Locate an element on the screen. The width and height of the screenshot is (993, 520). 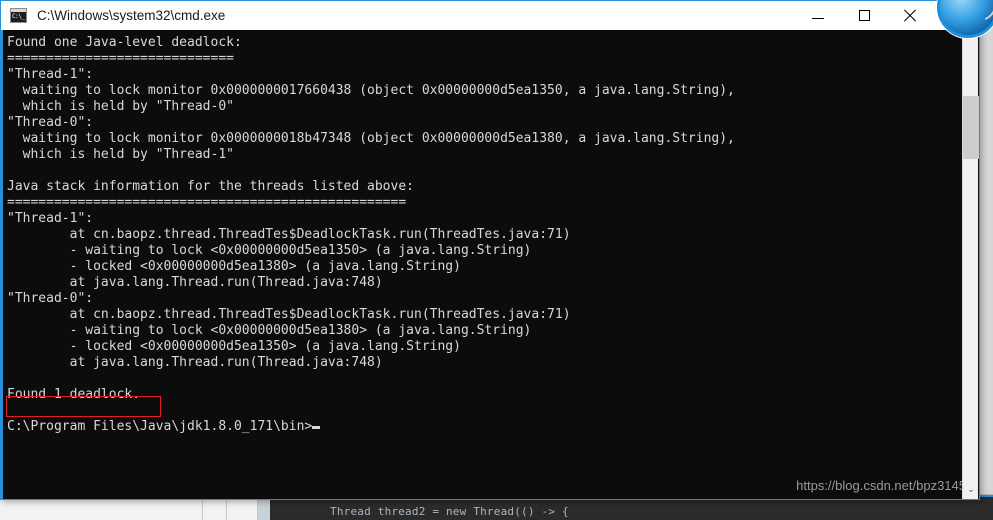
minimize-button is located at coordinates (818, 15).